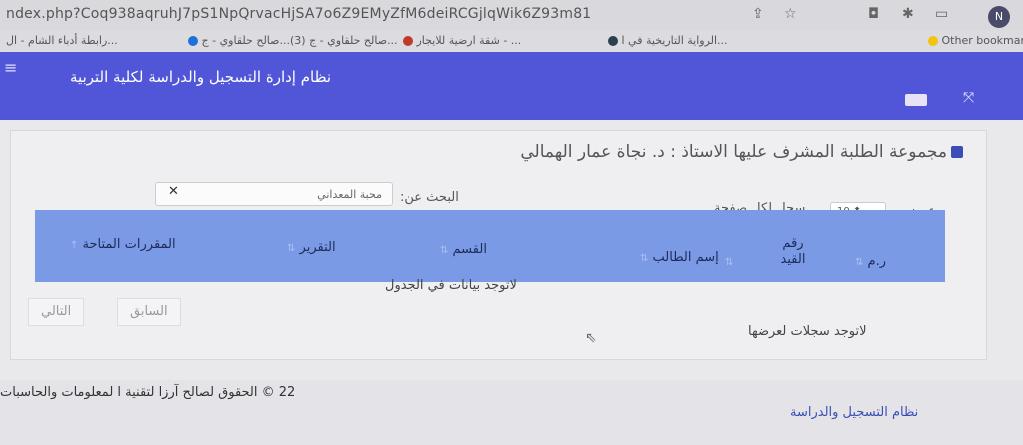 The height and width of the screenshot is (445, 1023). I want to click on col-header-available-courses: المقررات المتاحة ↑, so click(123, 244).